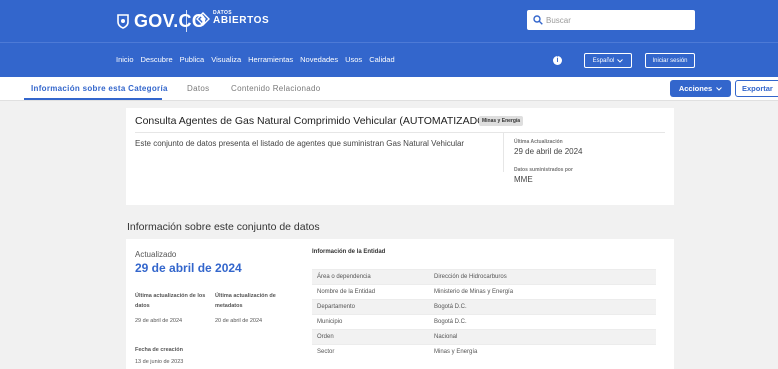 Image resolution: width=778 pixels, height=369 pixels. Describe the element at coordinates (542, 337) in the screenshot. I see `entity-value: Nacional` at that location.